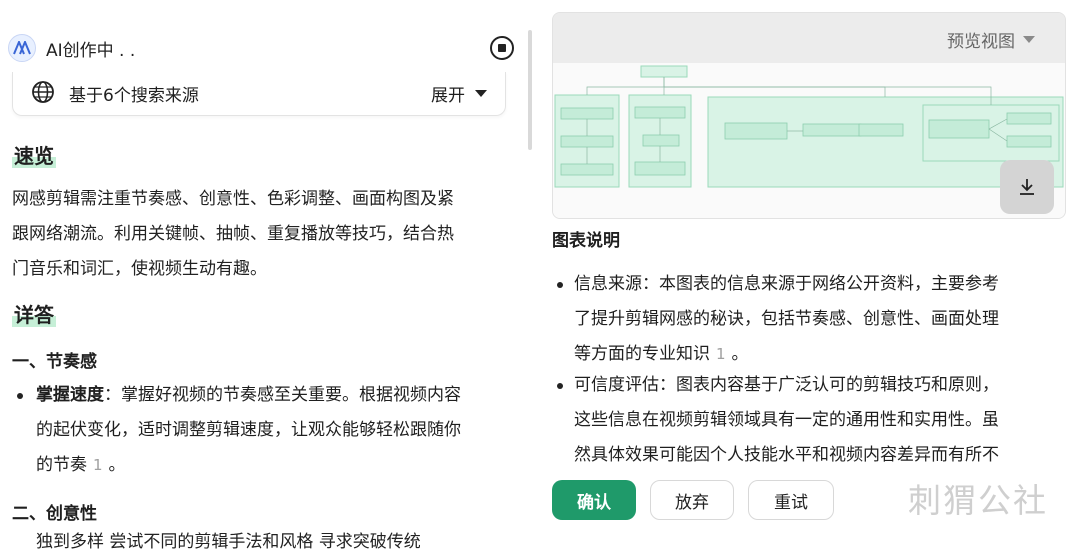  I want to click on sources-label: 基于6个搜索来源, so click(134, 96).